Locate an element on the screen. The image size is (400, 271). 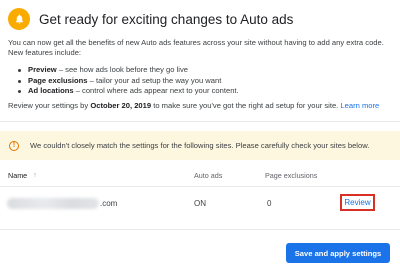
bell-icon is located at coordinates (19, 19).